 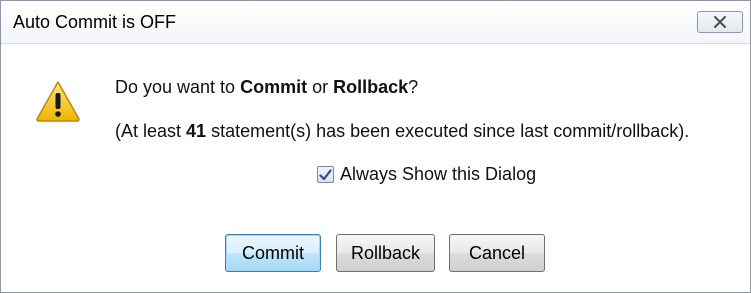 I want to click on question-suffix: ?, so click(x=413, y=87).